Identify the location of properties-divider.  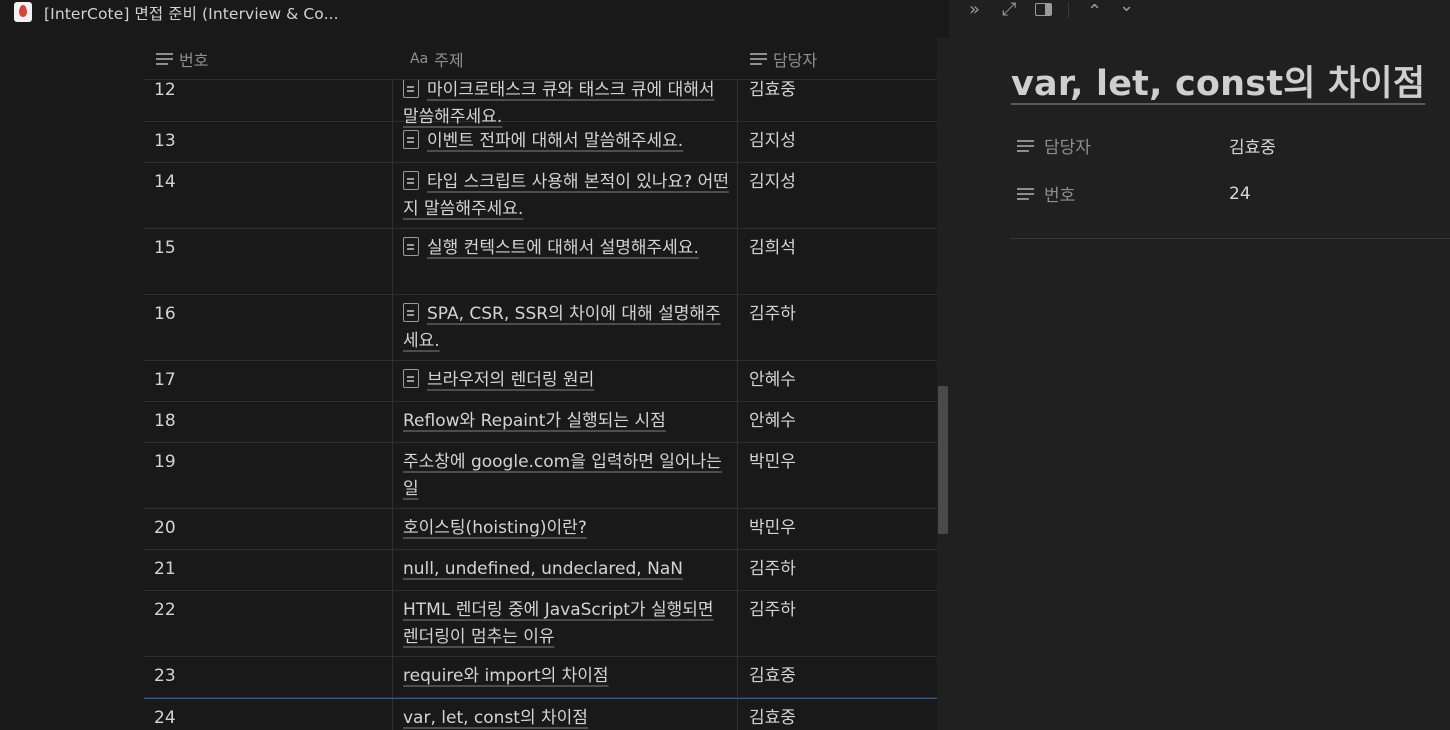
(1230, 238).